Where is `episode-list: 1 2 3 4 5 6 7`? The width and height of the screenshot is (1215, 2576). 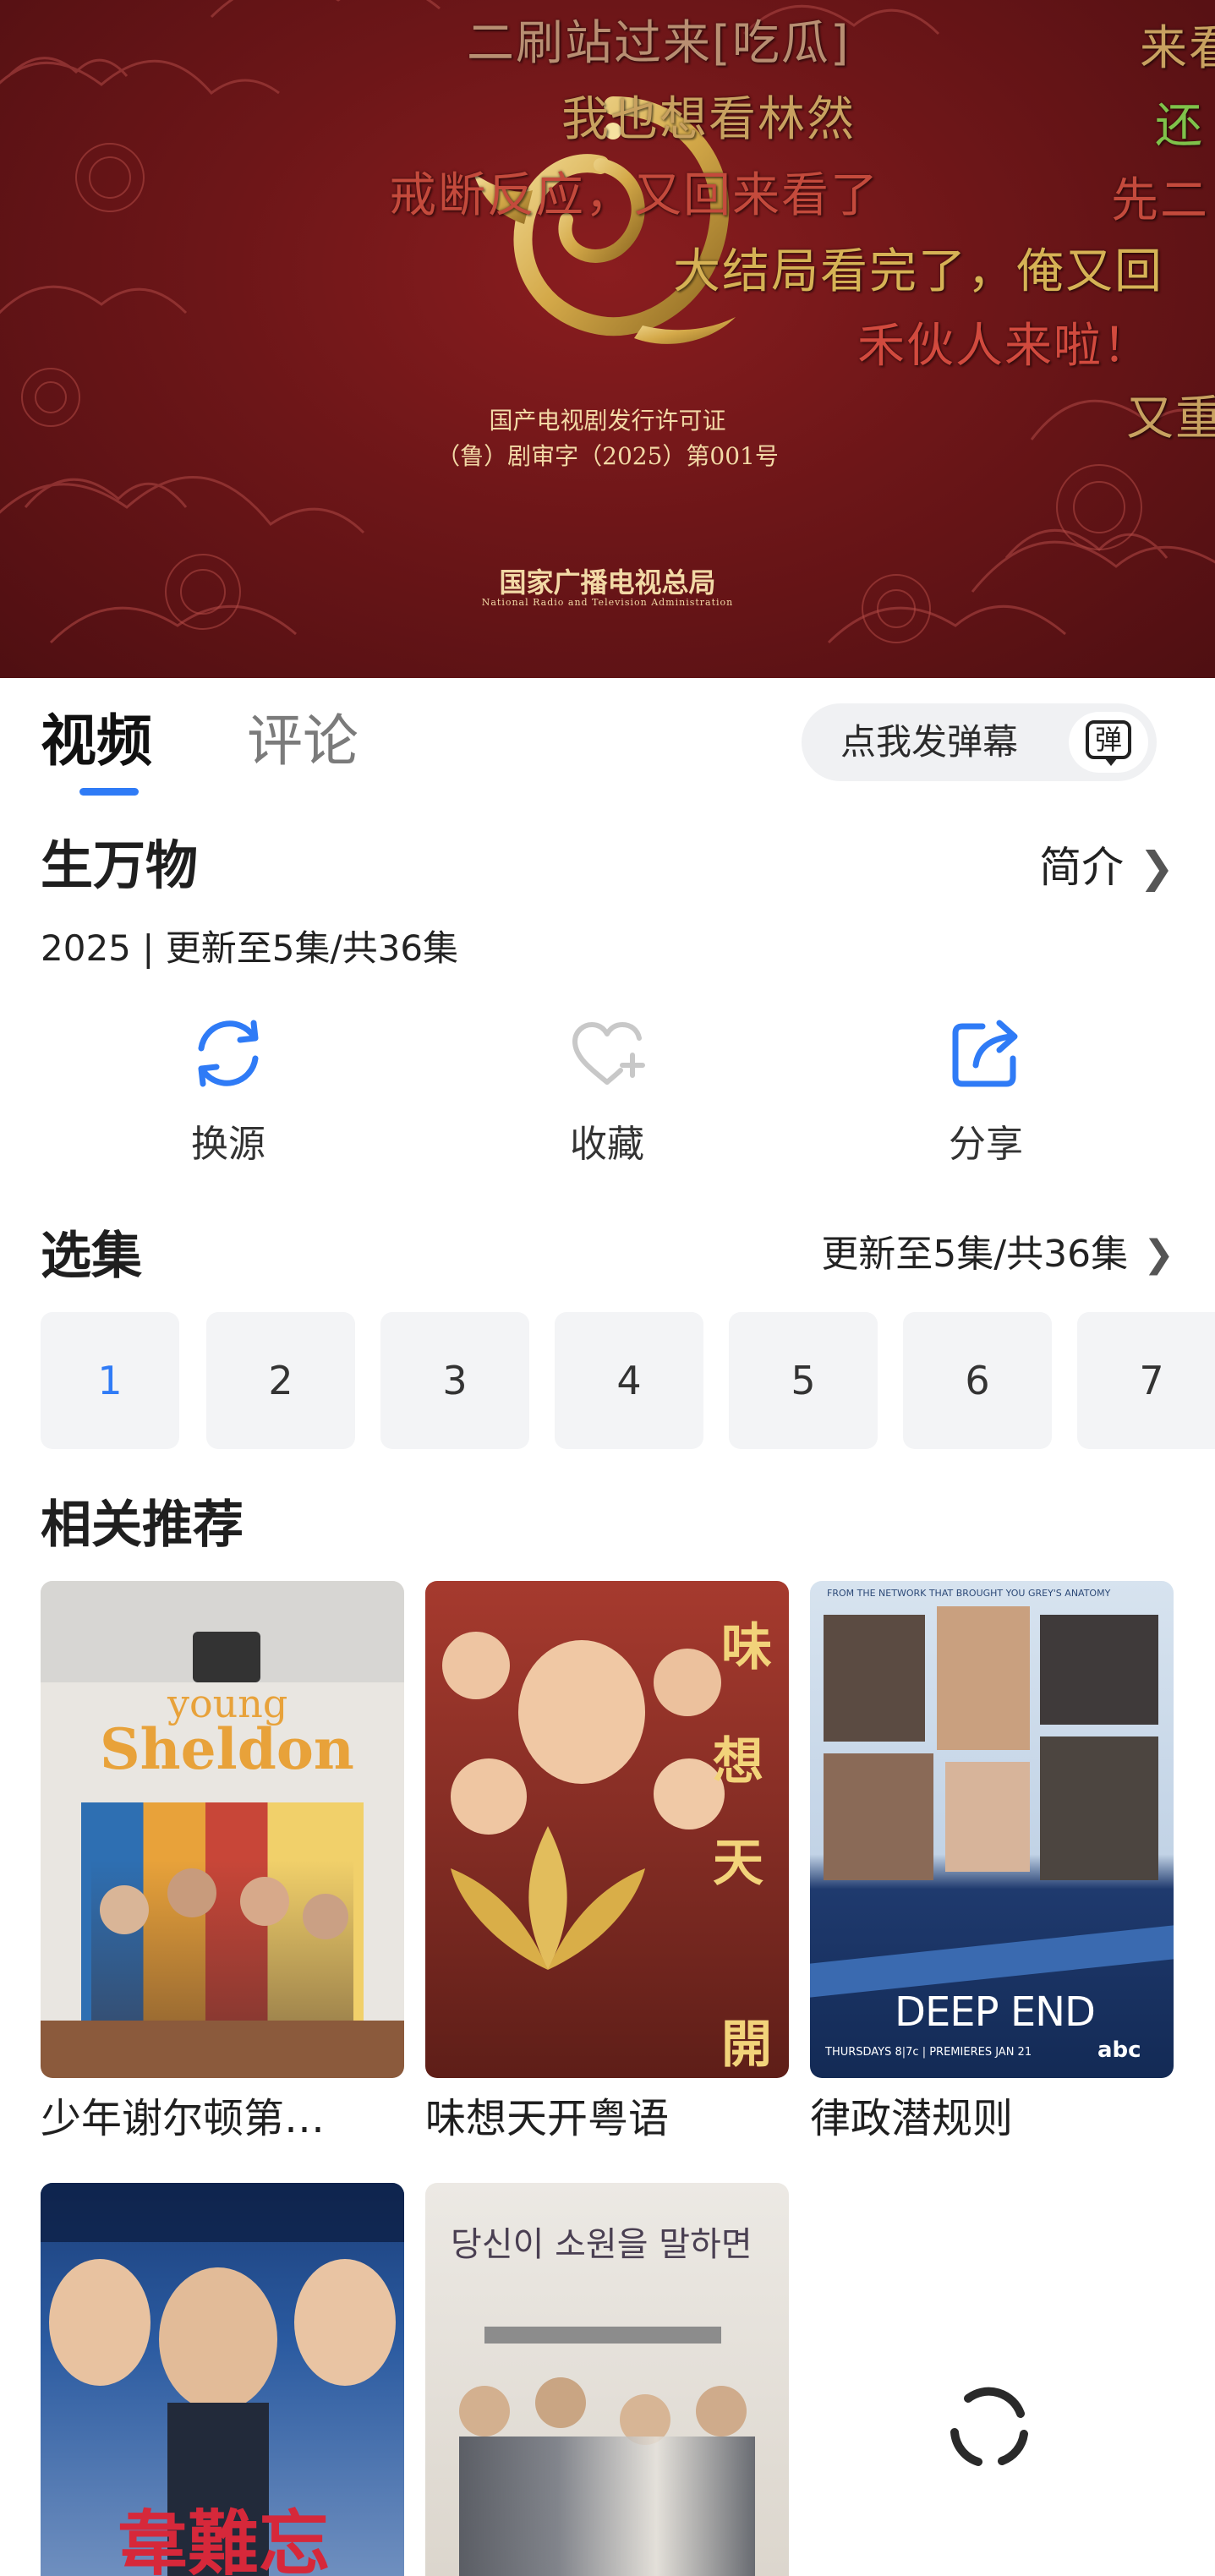
episode-list: 1 2 3 4 5 6 7 is located at coordinates (628, 1380).